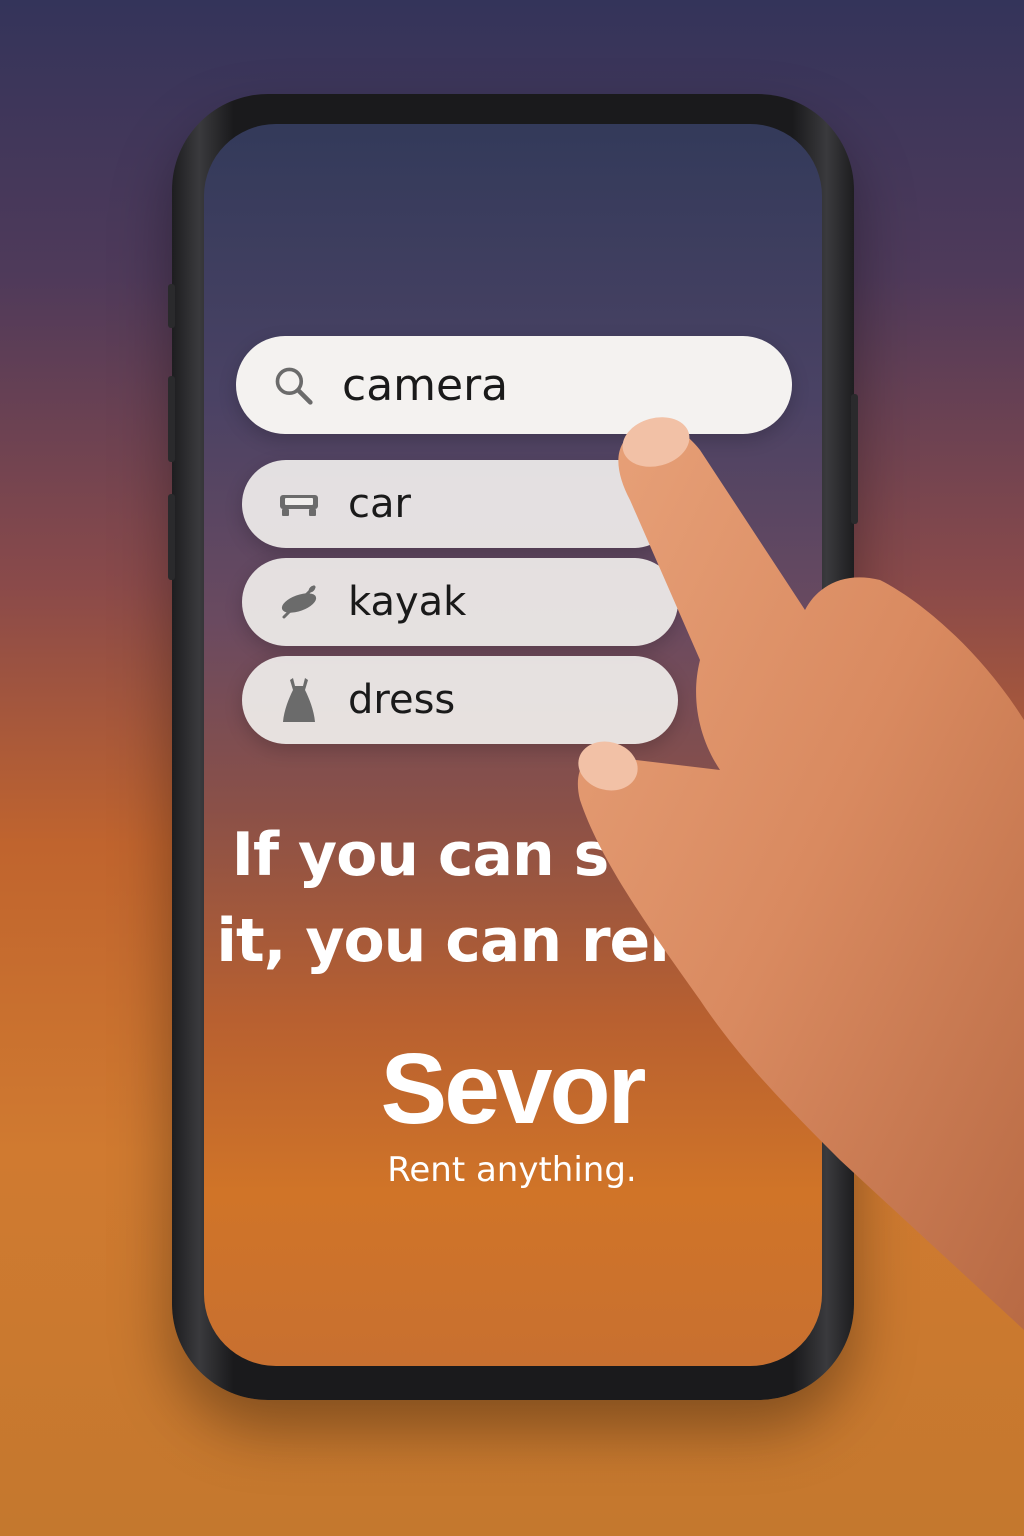 This screenshot has width=1024, height=1536. Describe the element at coordinates (293, 385) in the screenshot. I see `search-icon` at that location.